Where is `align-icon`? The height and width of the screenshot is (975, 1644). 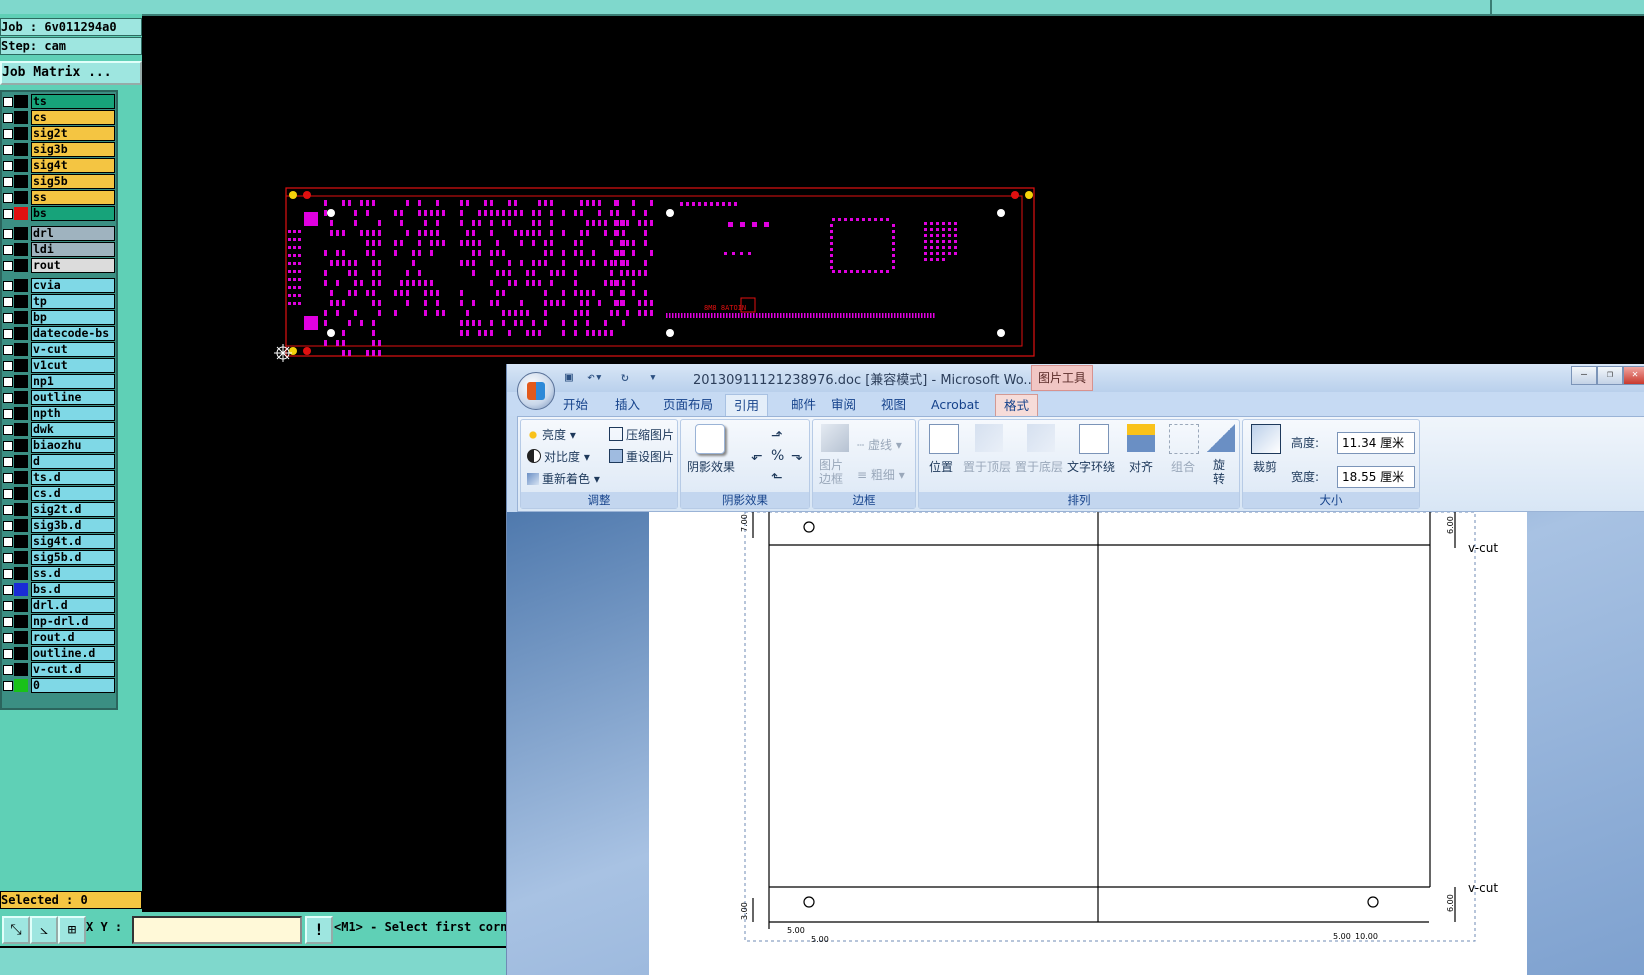 align-icon is located at coordinates (1141, 438).